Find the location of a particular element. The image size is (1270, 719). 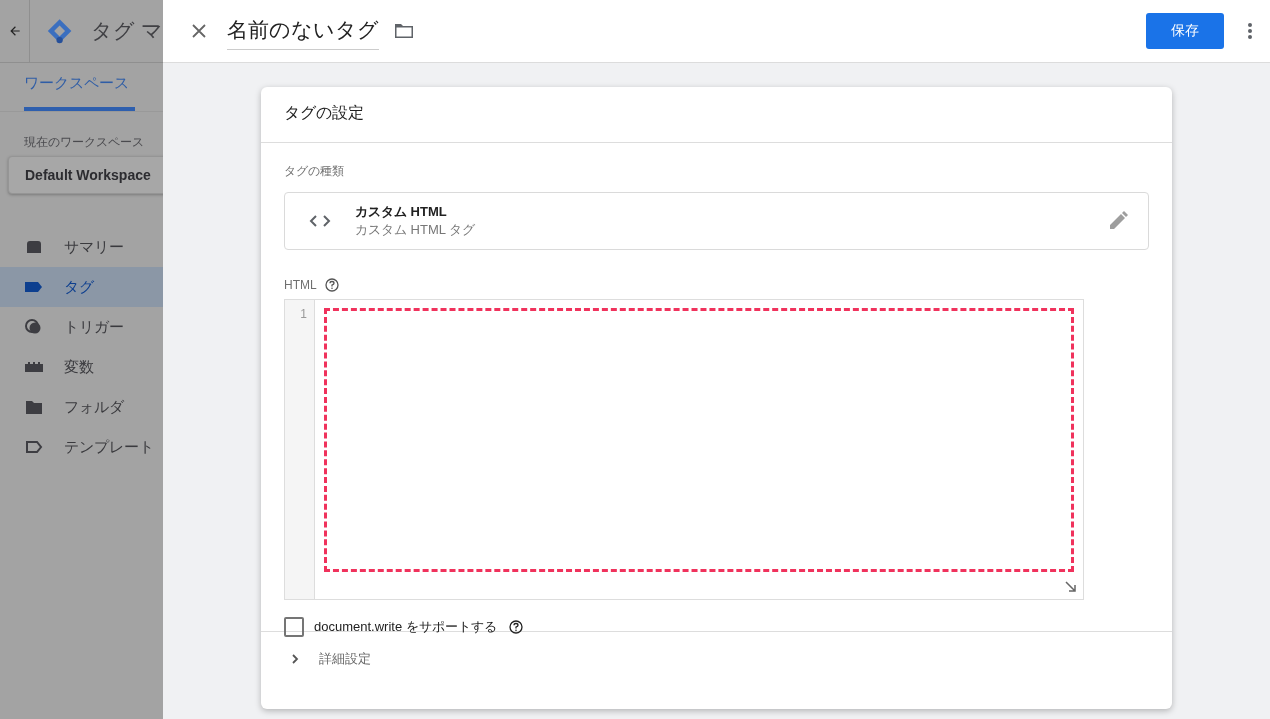

template-icon is located at coordinates (34, 447).